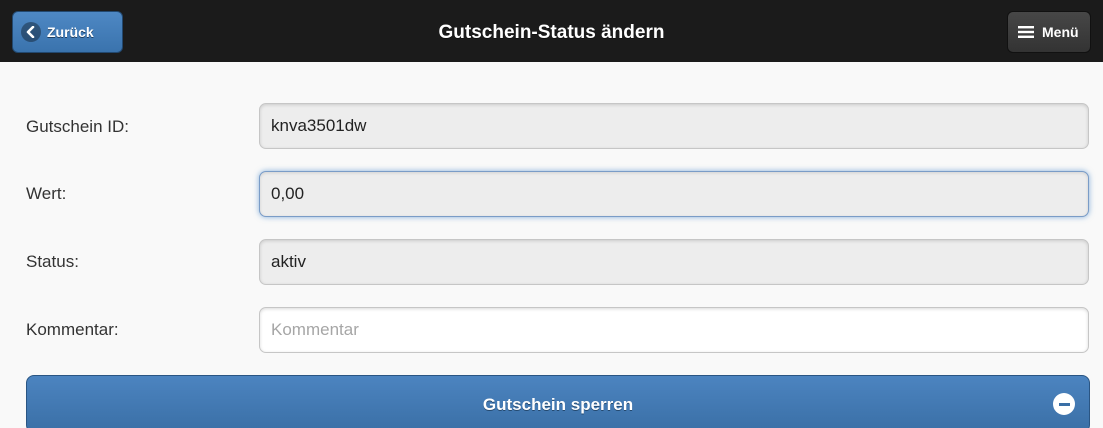 This screenshot has width=1103, height=428. Describe the element at coordinates (1060, 32) in the screenshot. I see `menu-button-label: Menü` at that location.